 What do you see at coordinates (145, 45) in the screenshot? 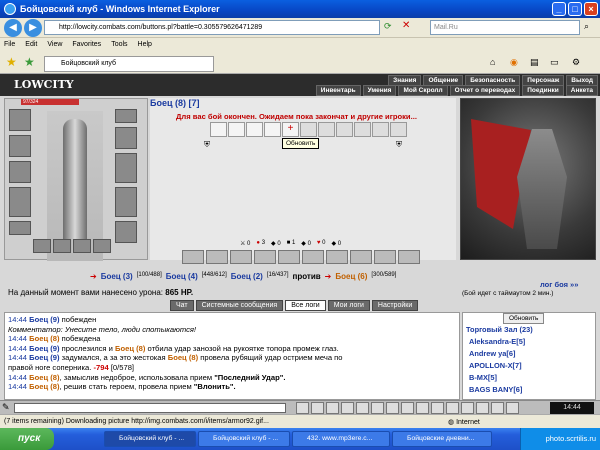
I see `menu-help: Help` at bounding box center [145, 45].